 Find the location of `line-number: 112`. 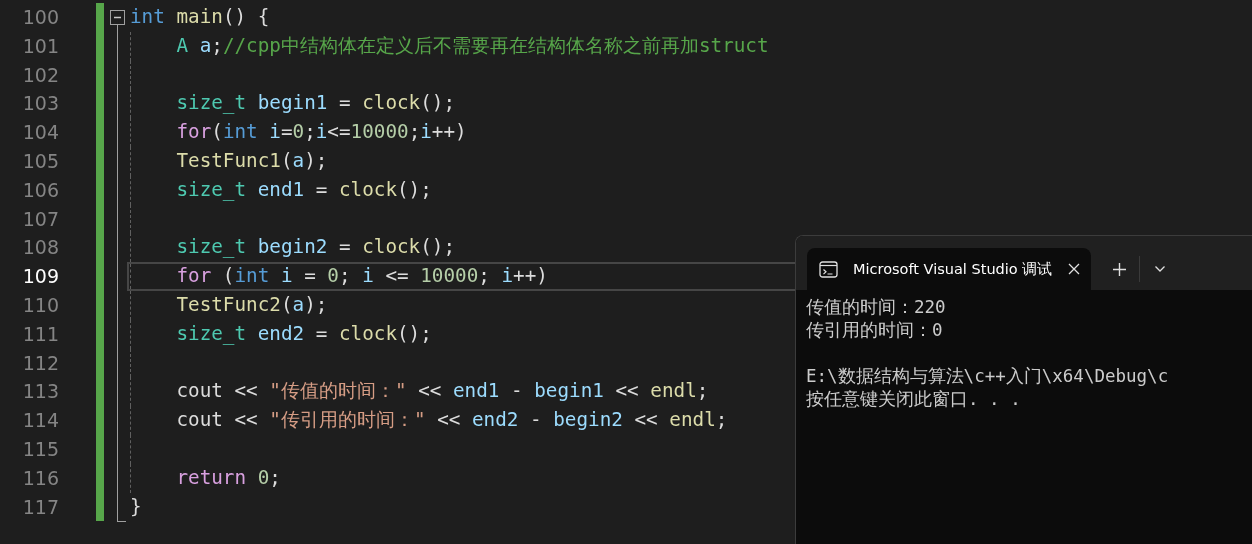

line-number: 112 is located at coordinates (40, 363).